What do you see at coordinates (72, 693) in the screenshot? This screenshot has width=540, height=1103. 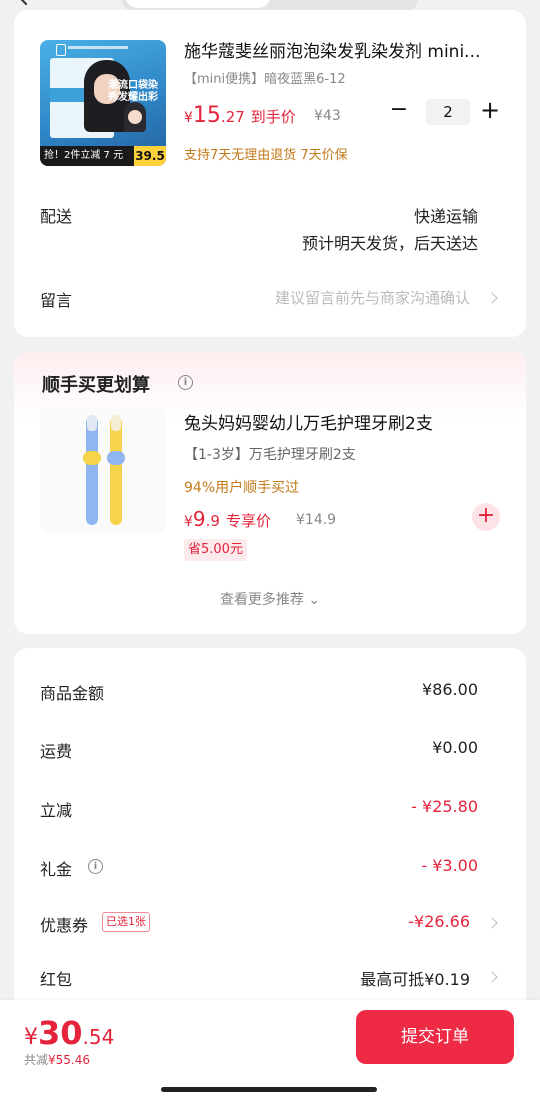 I see `summary-label-goods: 商品金额` at bounding box center [72, 693].